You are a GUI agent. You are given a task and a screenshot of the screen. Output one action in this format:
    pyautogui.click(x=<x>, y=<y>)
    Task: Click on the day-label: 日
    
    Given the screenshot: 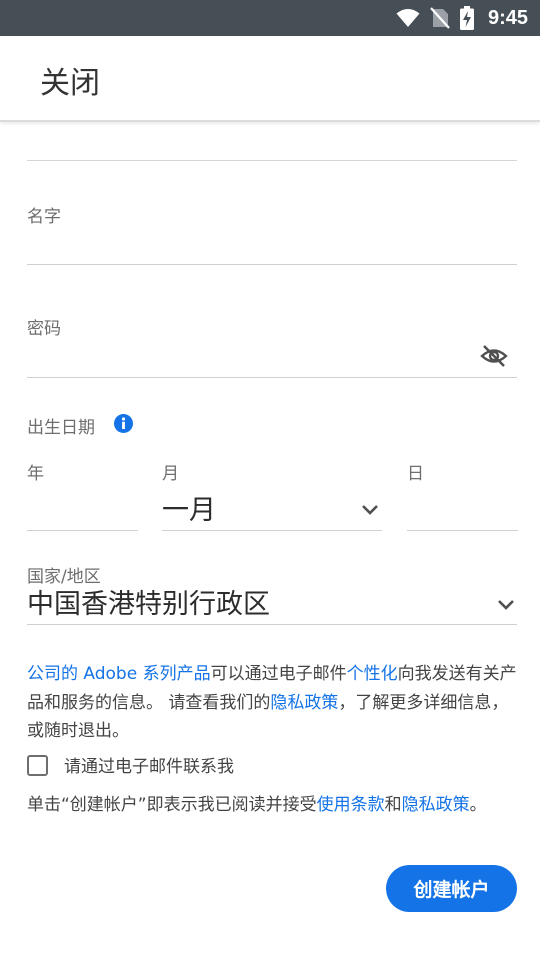 What is the action you would take?
    pyautogui.click(x=415, y=474)
    